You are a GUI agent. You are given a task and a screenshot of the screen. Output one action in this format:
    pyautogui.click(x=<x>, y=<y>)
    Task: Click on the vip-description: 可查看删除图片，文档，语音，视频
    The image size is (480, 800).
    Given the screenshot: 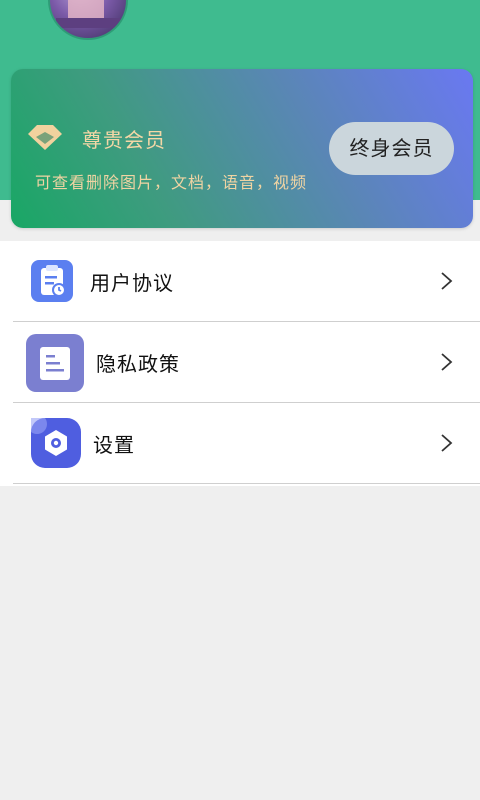 What is the action you would take?
    pyautogui.click(x=171, y=182)
    